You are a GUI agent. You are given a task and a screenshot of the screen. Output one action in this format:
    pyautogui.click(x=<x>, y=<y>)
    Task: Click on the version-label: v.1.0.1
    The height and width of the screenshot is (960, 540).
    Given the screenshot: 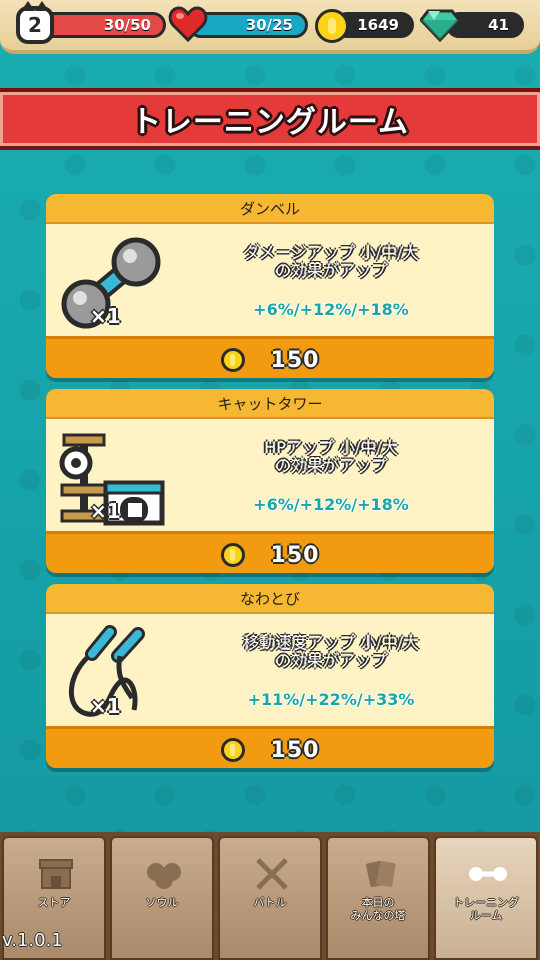 What is the action you would take?
    pyautogui.click(x=32, y=940)
    